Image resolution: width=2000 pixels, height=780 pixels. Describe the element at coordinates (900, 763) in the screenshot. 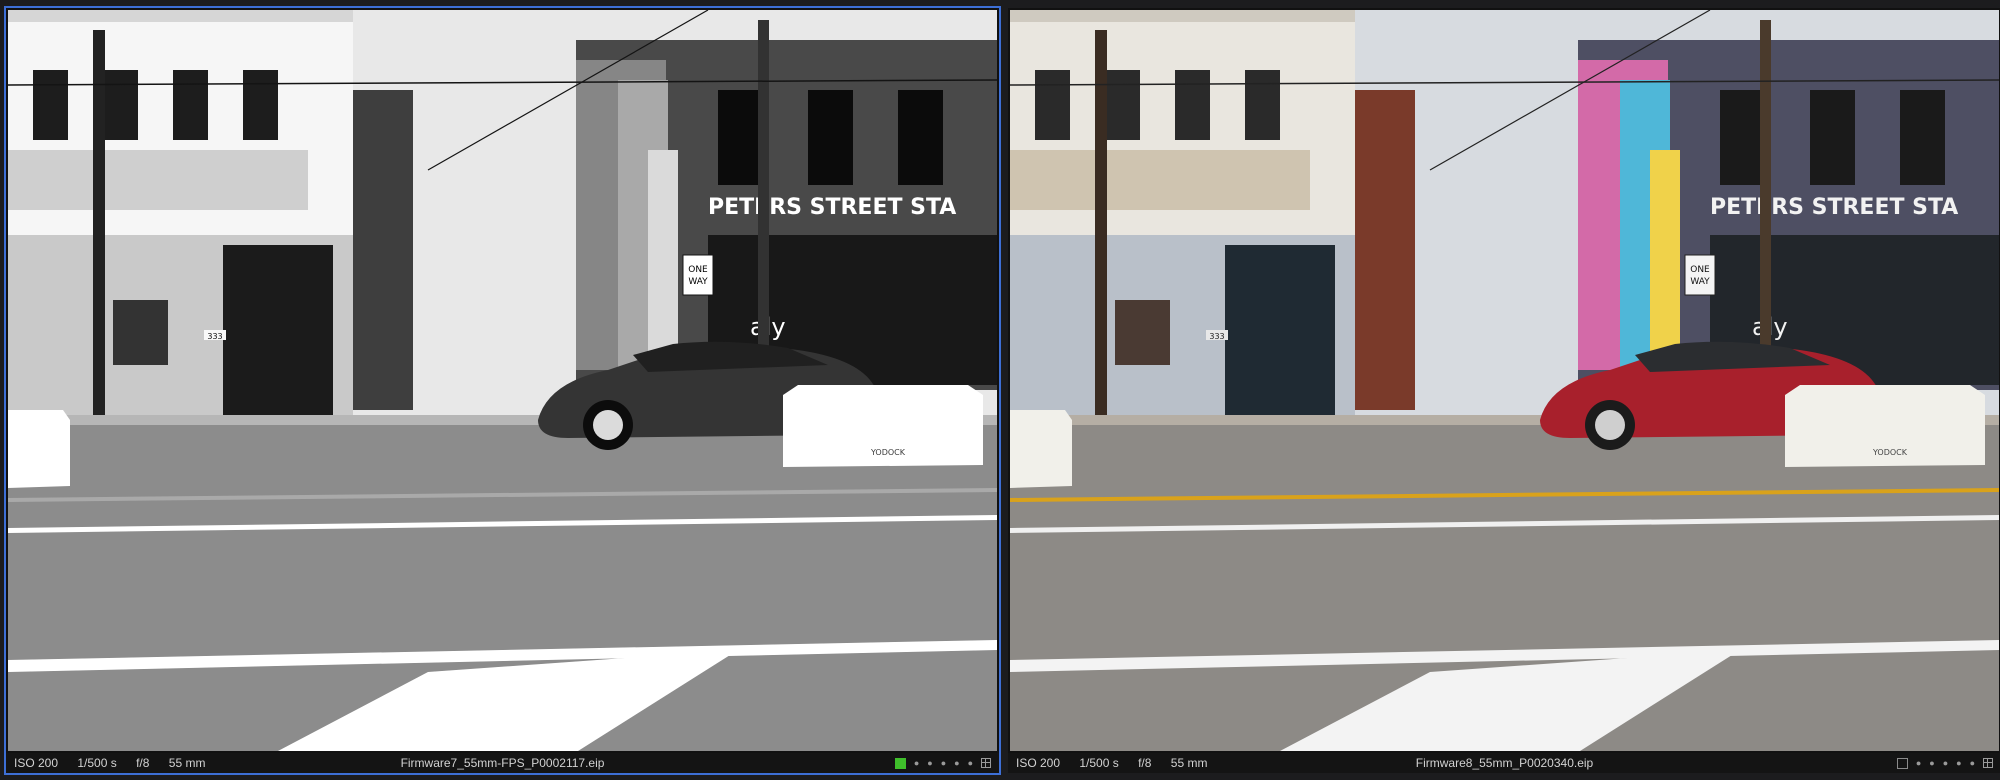

I see `color-label-green` at that location.